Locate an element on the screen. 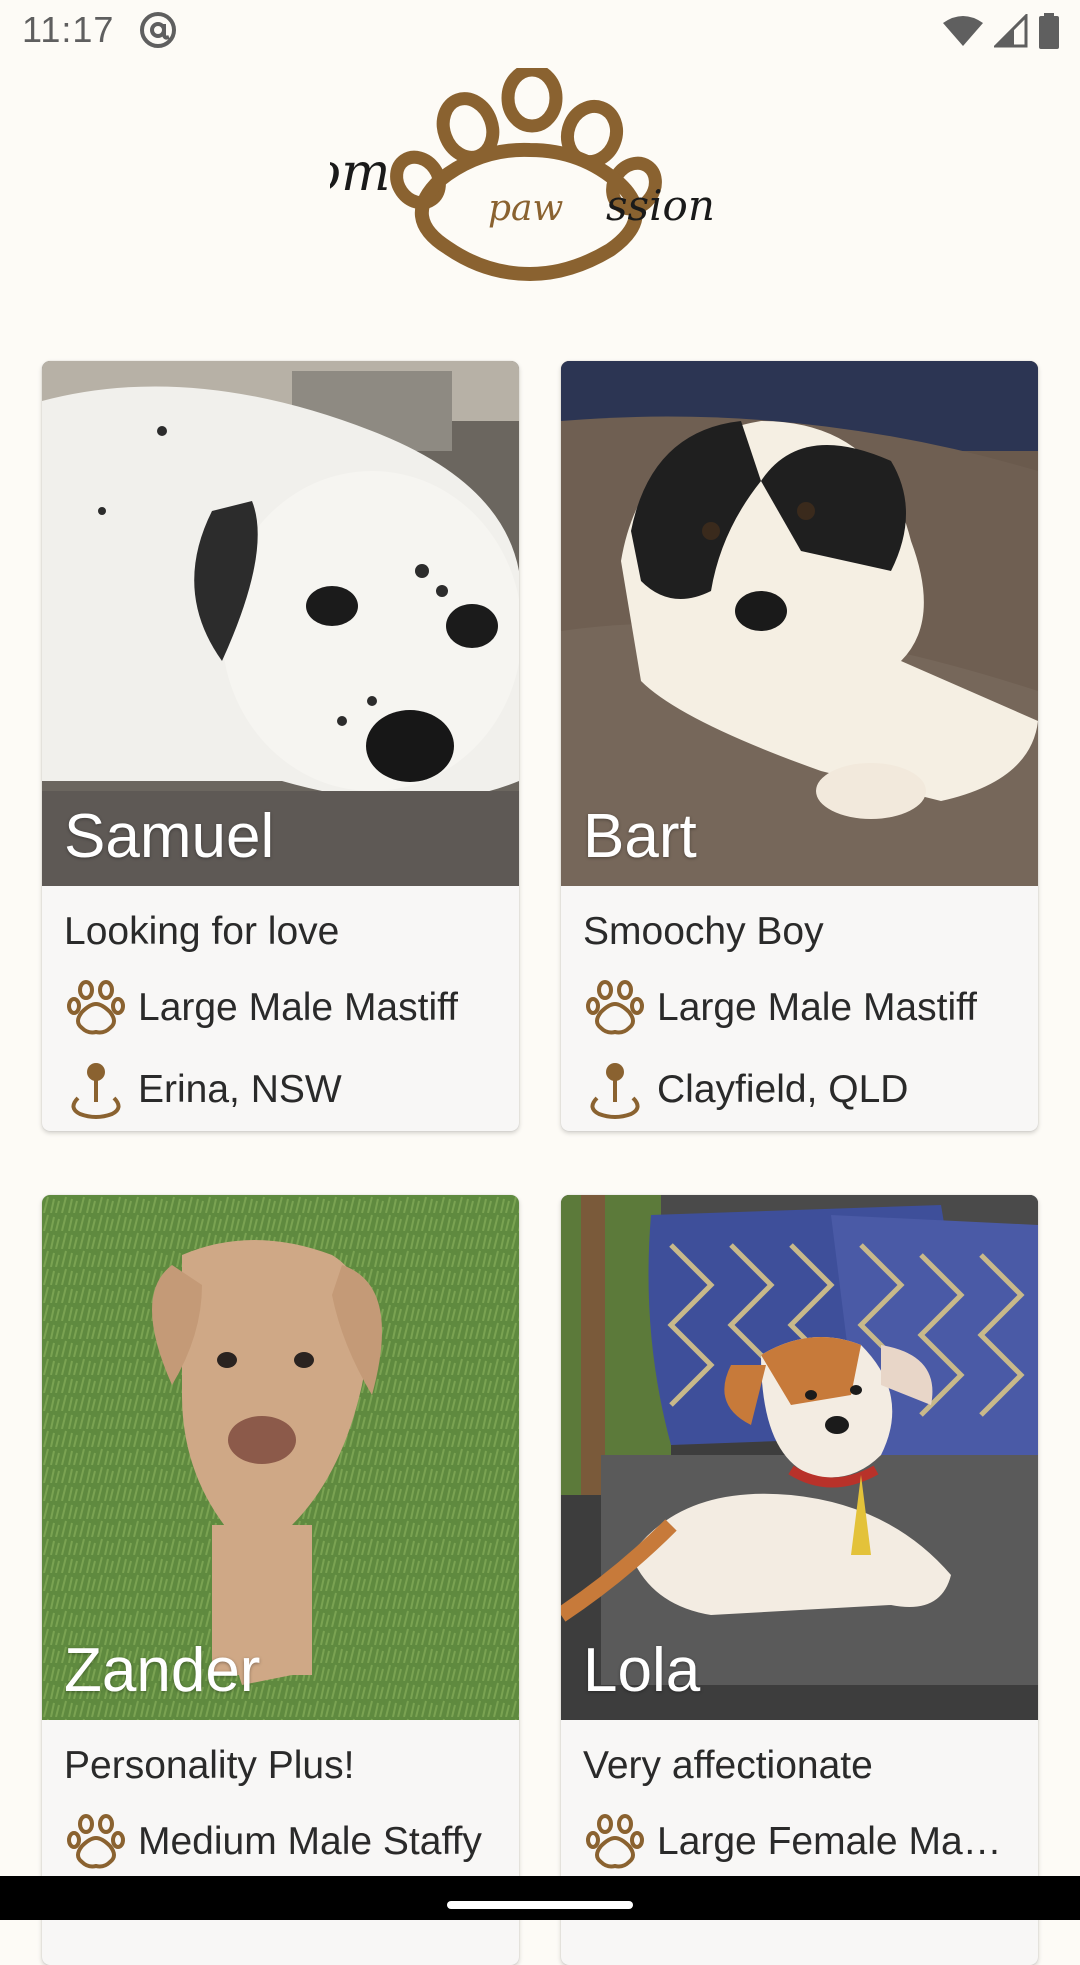 This screenshot has height=1965, width=1080. pet-photo: Bart is located at coordinates (799, 623).